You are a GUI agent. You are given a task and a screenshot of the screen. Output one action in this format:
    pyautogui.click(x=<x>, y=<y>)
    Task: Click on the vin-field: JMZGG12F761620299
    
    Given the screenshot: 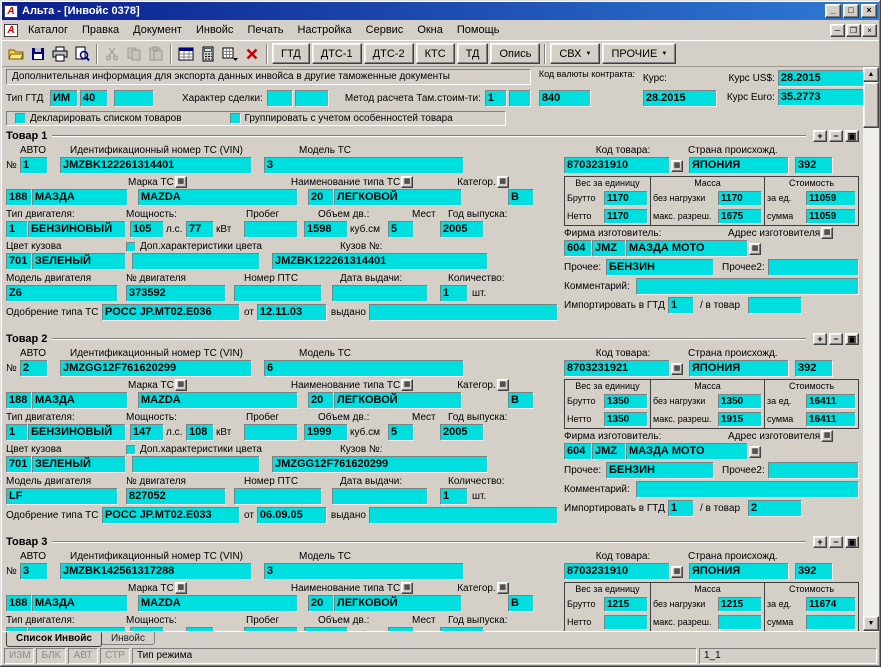 What is the action you would take?
    pyautogui.click(x=156, y=368)
    